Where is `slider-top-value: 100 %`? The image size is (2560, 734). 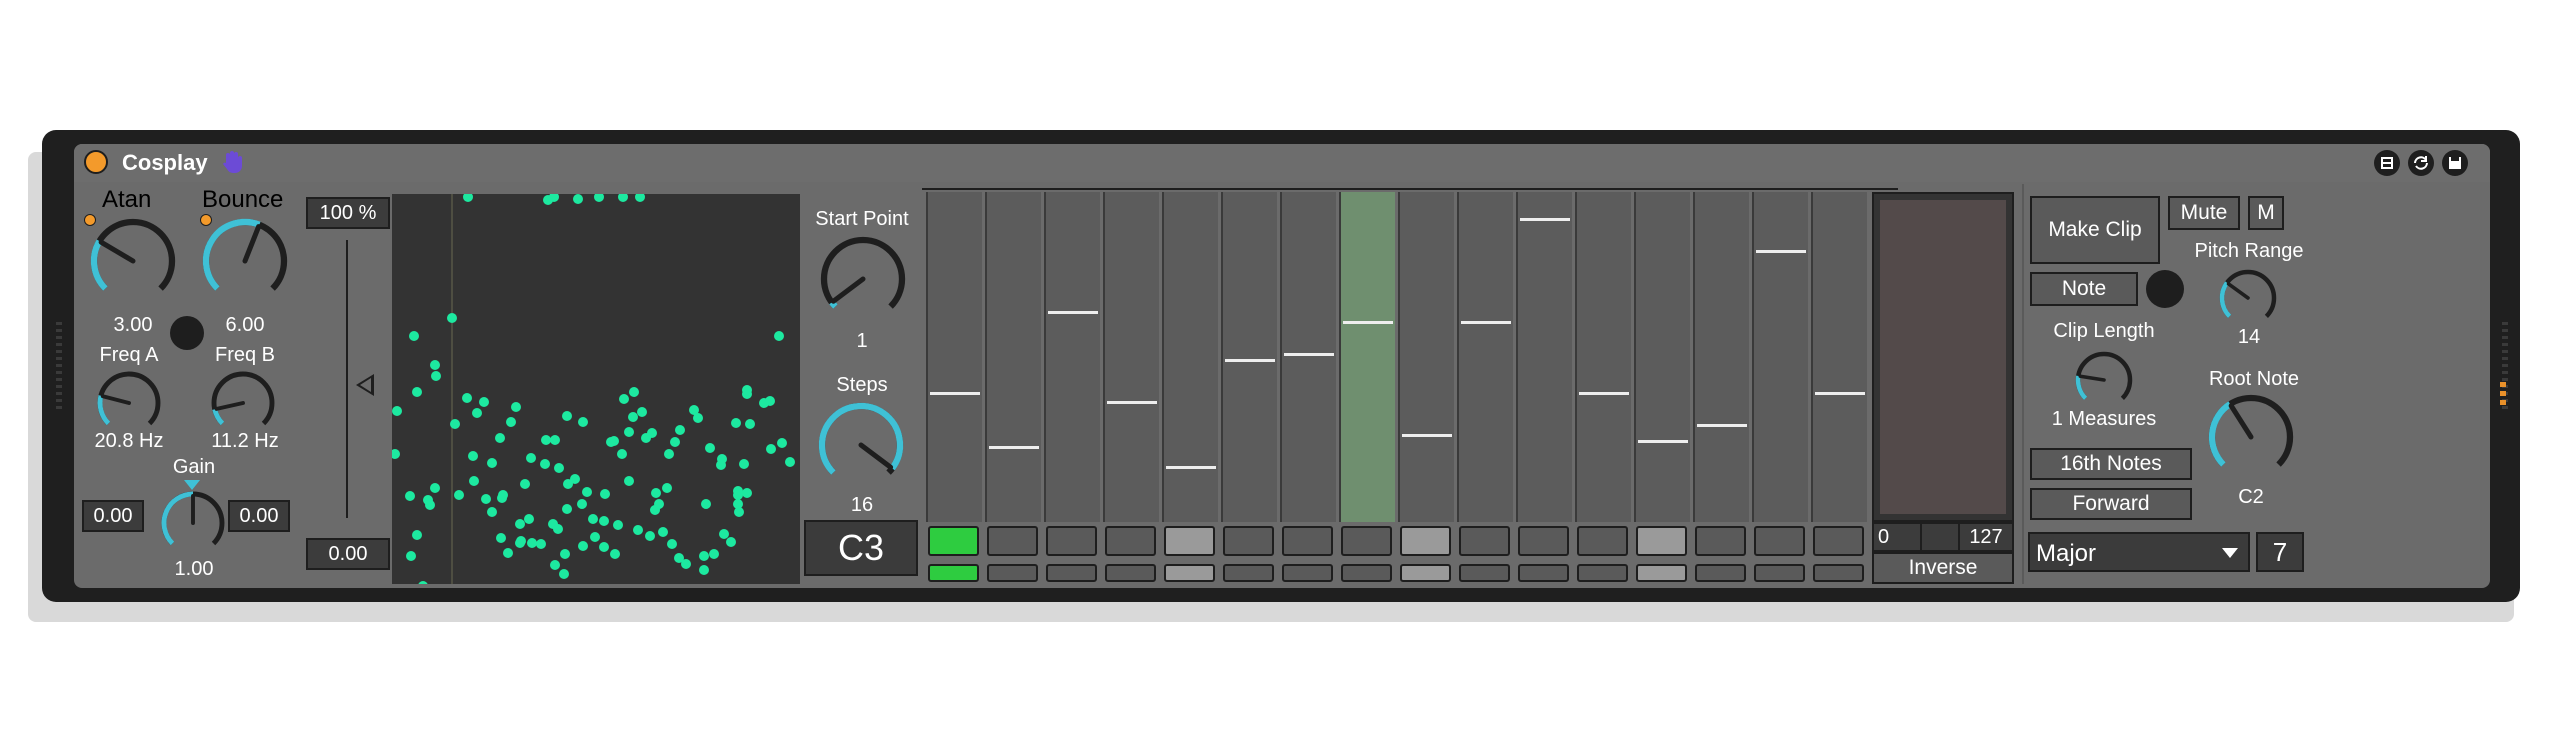 slider-top-value: 100 % is located at coordinates (348, 213).